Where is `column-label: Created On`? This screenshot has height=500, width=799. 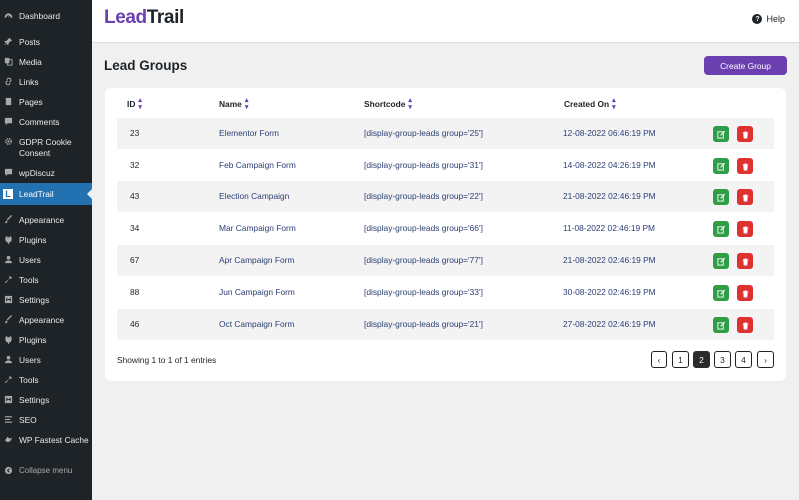
column-label: Created On is located at coordinates (587, 104).